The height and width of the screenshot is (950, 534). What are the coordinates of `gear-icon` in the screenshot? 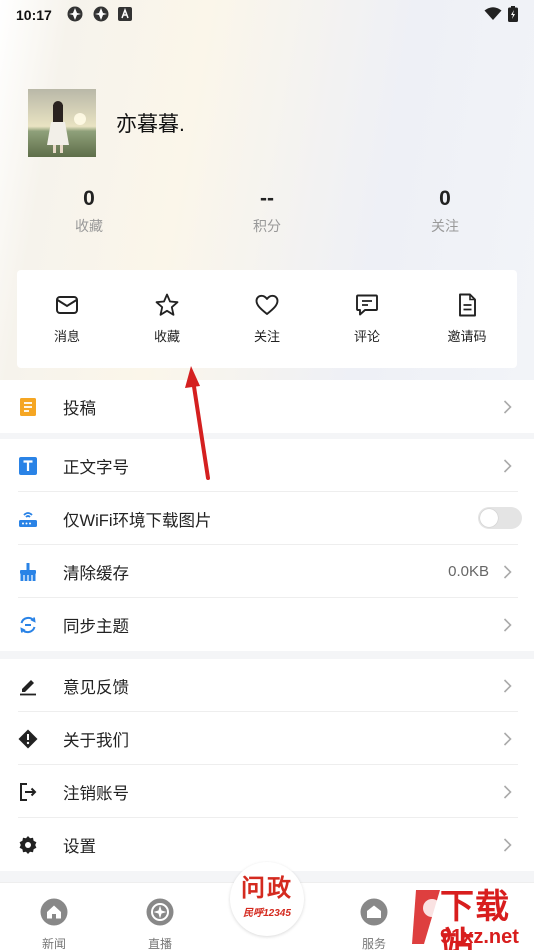 It's located at (28, 845).